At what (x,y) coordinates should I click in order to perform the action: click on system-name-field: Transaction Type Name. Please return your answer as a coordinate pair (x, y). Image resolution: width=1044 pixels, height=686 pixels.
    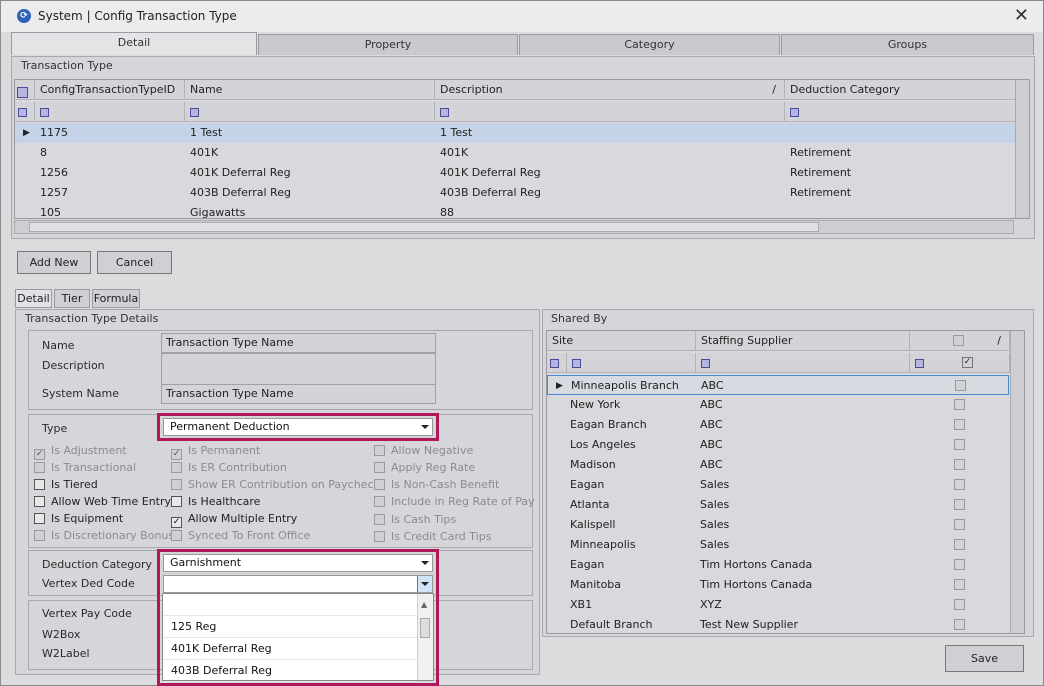
    Looking at the image, I should click on (298, 394).